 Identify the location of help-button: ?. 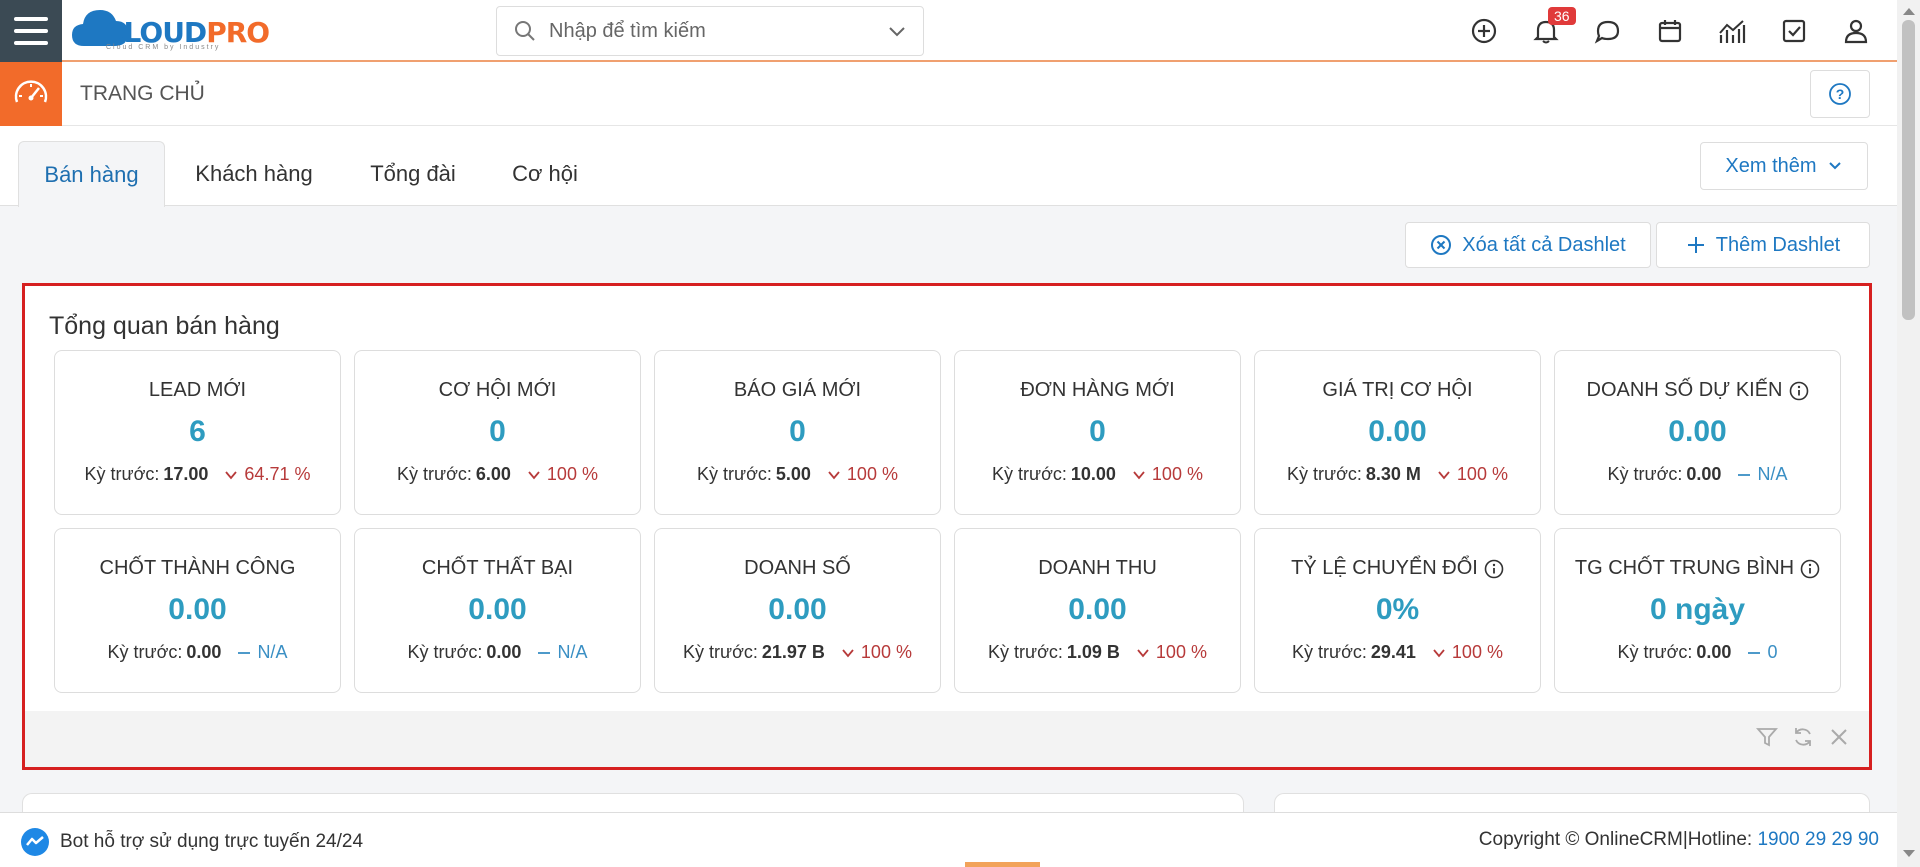
(1840, 94).